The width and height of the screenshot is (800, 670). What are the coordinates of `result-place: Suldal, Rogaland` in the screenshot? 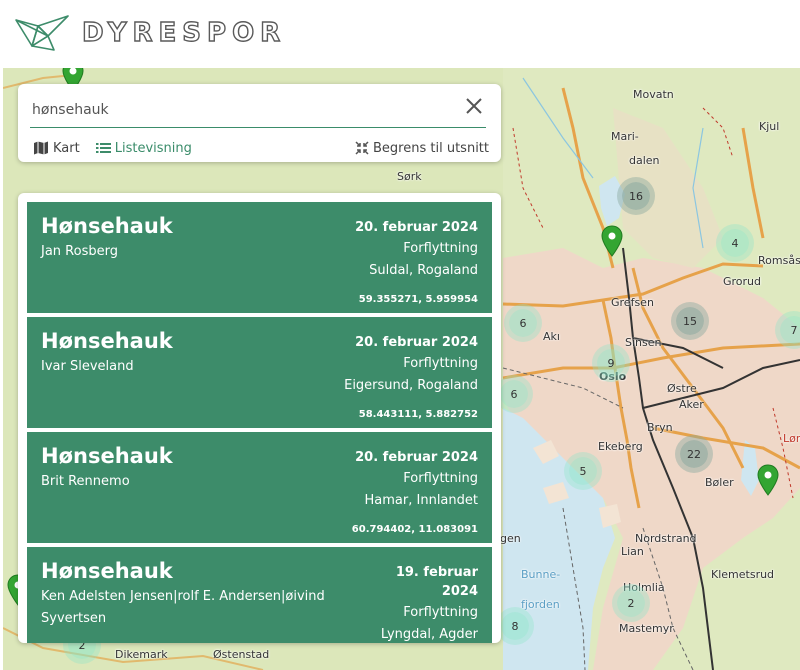 It's located at (423, 270).